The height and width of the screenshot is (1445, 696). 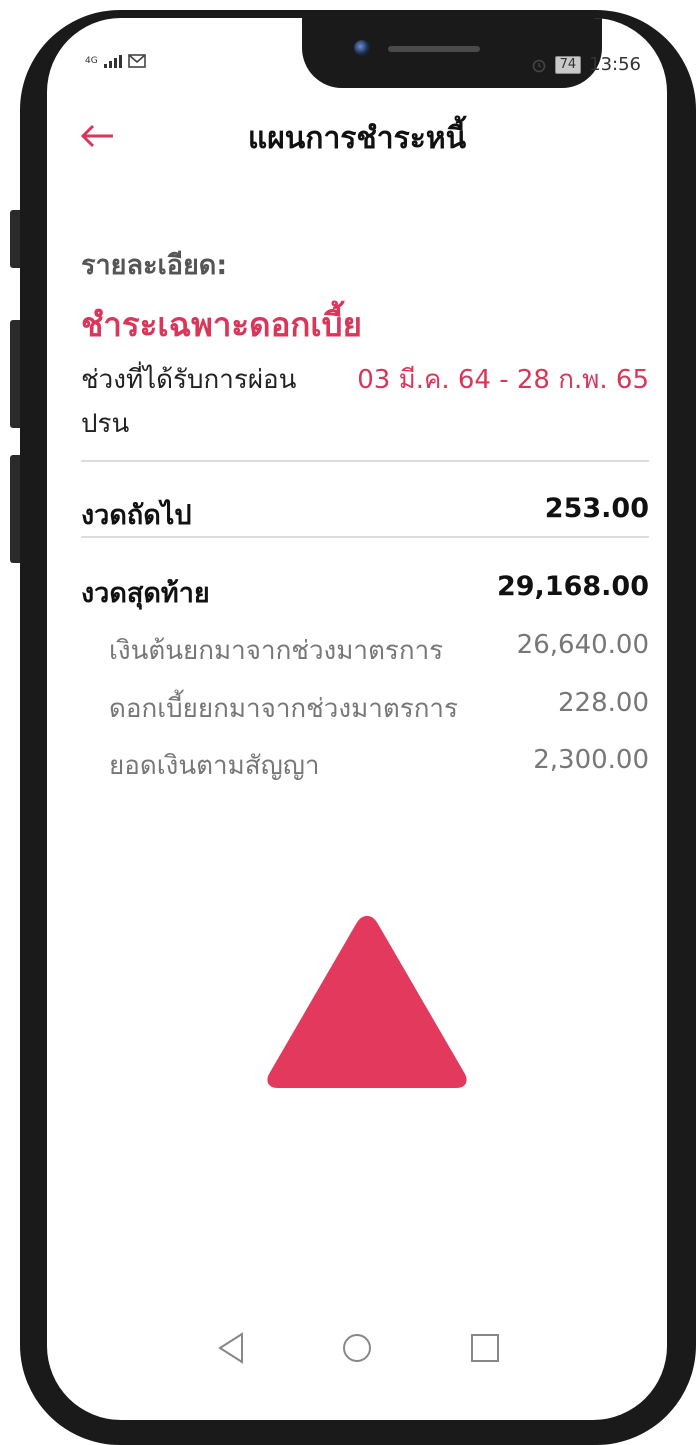 I want to click on relief-period-value: 03 มี.ค. 64 - 28 ก.พ. 65, so click(x=503, y=380).